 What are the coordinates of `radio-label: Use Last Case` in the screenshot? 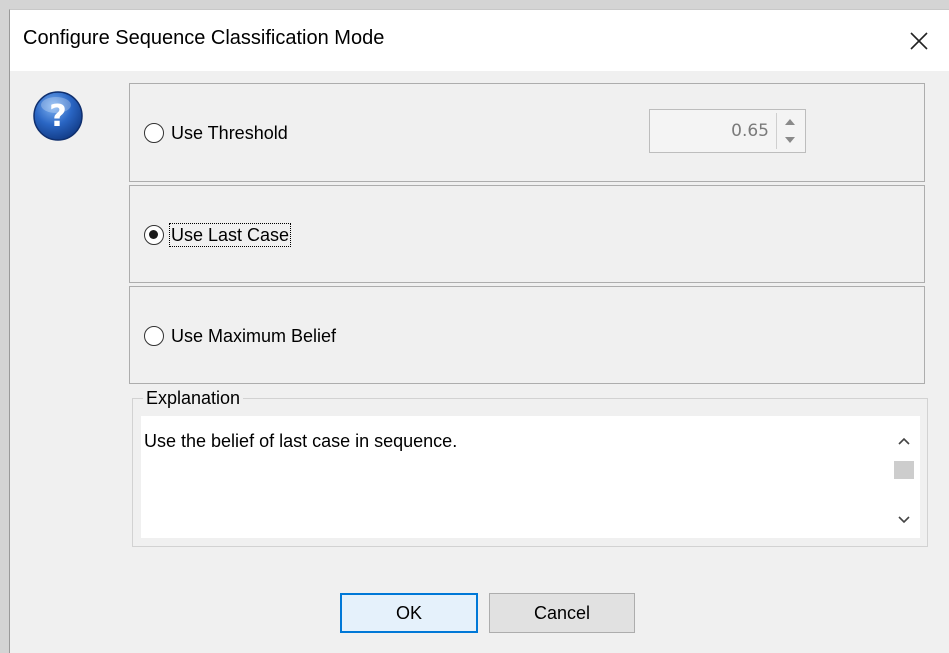 It's located at (230, 235).